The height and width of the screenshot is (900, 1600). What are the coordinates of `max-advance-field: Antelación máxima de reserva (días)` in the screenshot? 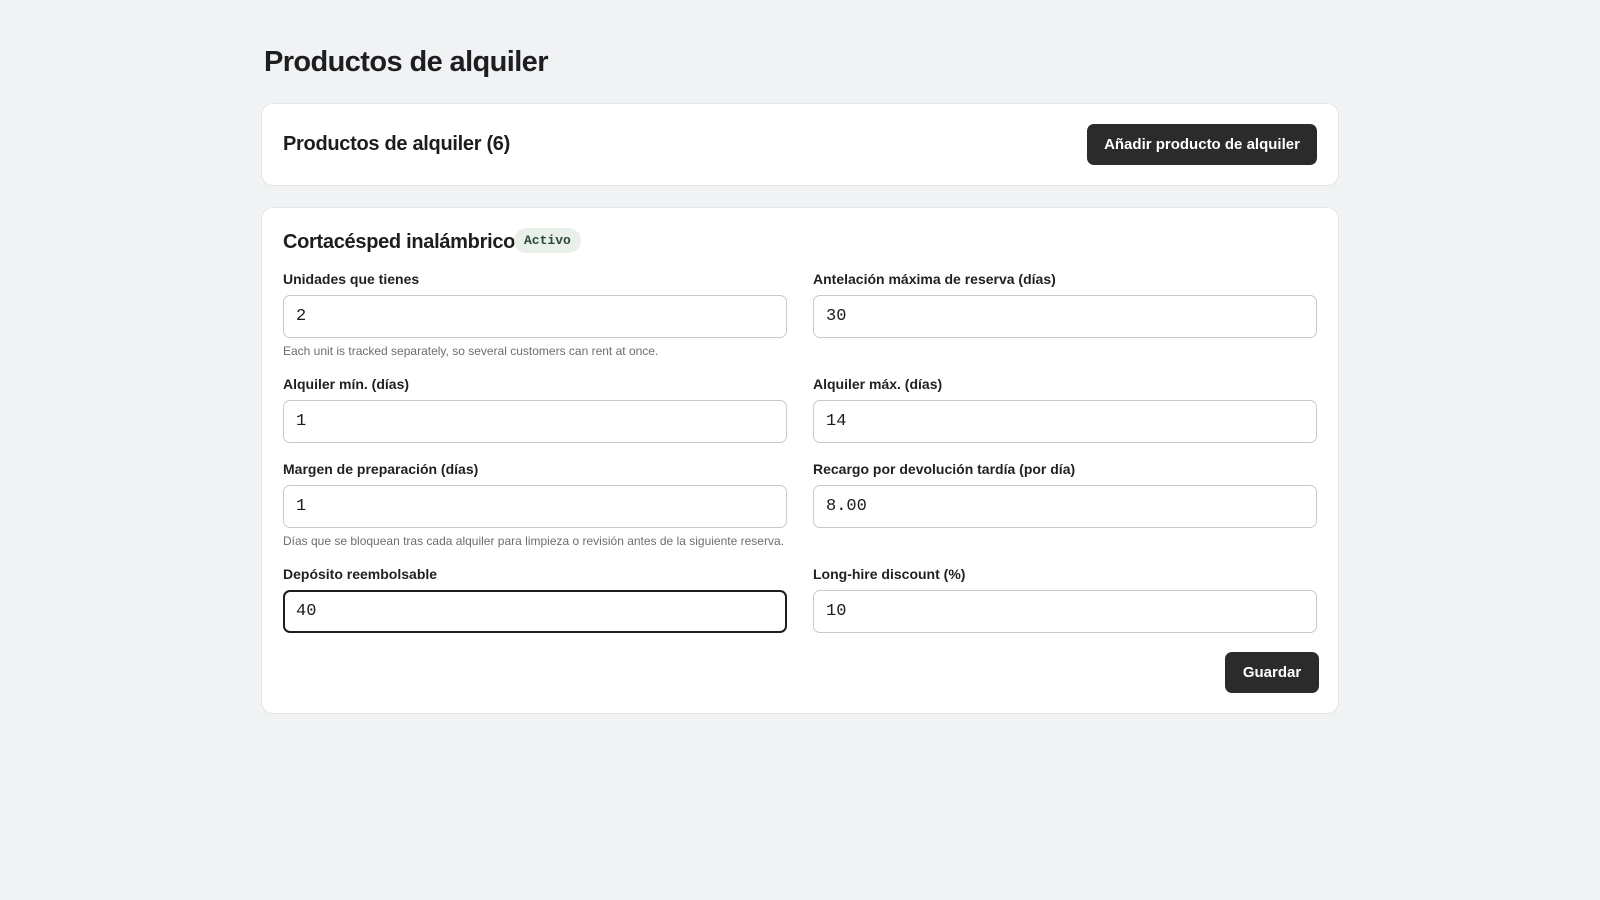 It's located at (1065, 304).